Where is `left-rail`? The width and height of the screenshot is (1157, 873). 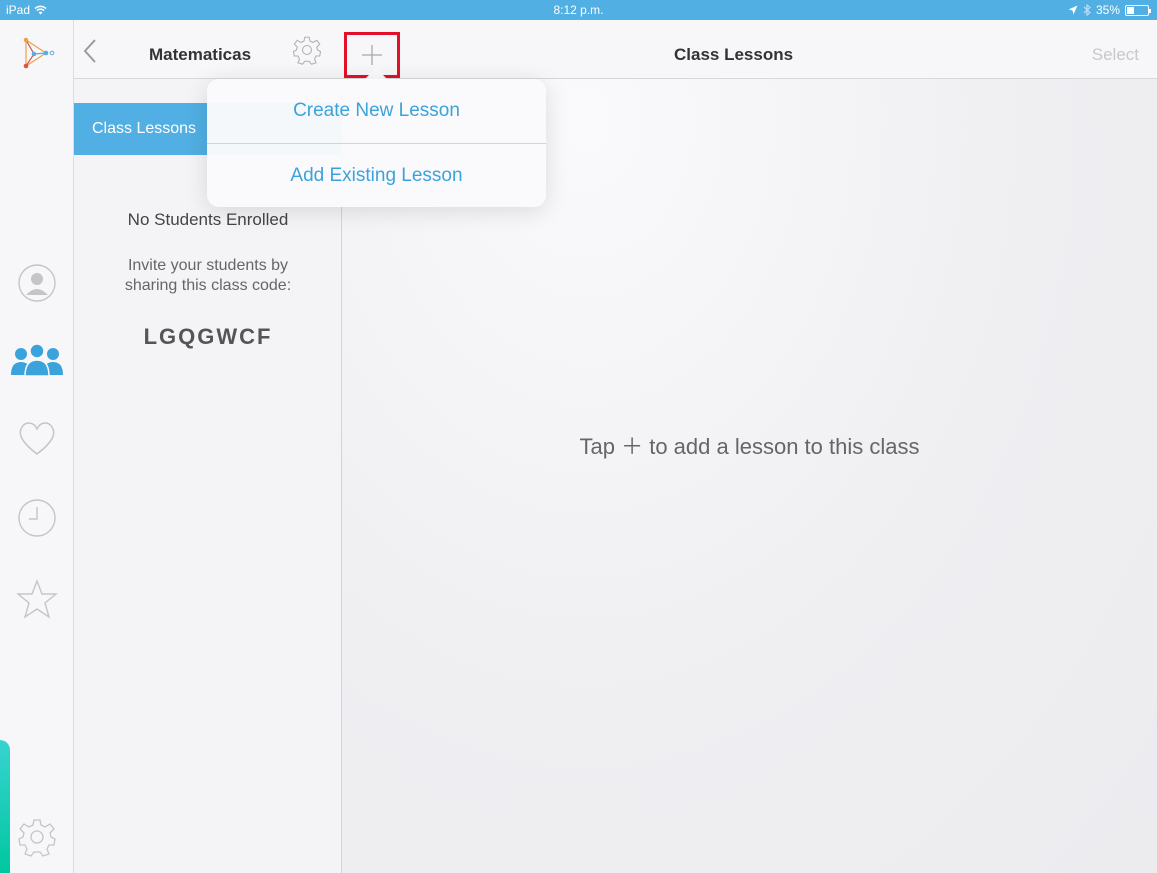 left-rail is located at coordinates (37, 446).